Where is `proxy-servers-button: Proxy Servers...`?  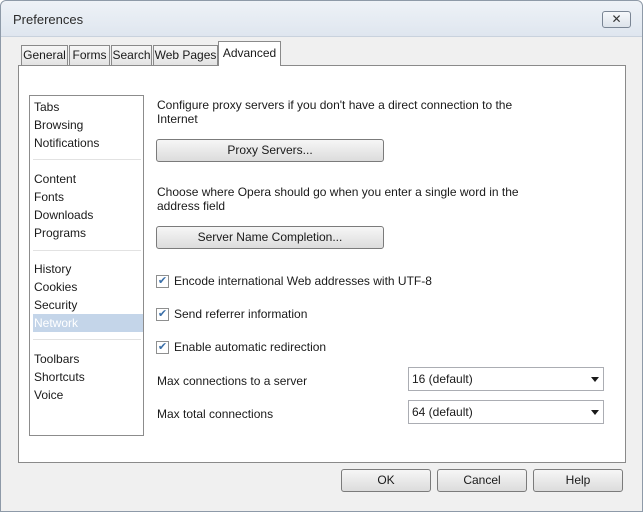 proxy-servers-button: Proxy Servers... is located at coordinates (270, 150).